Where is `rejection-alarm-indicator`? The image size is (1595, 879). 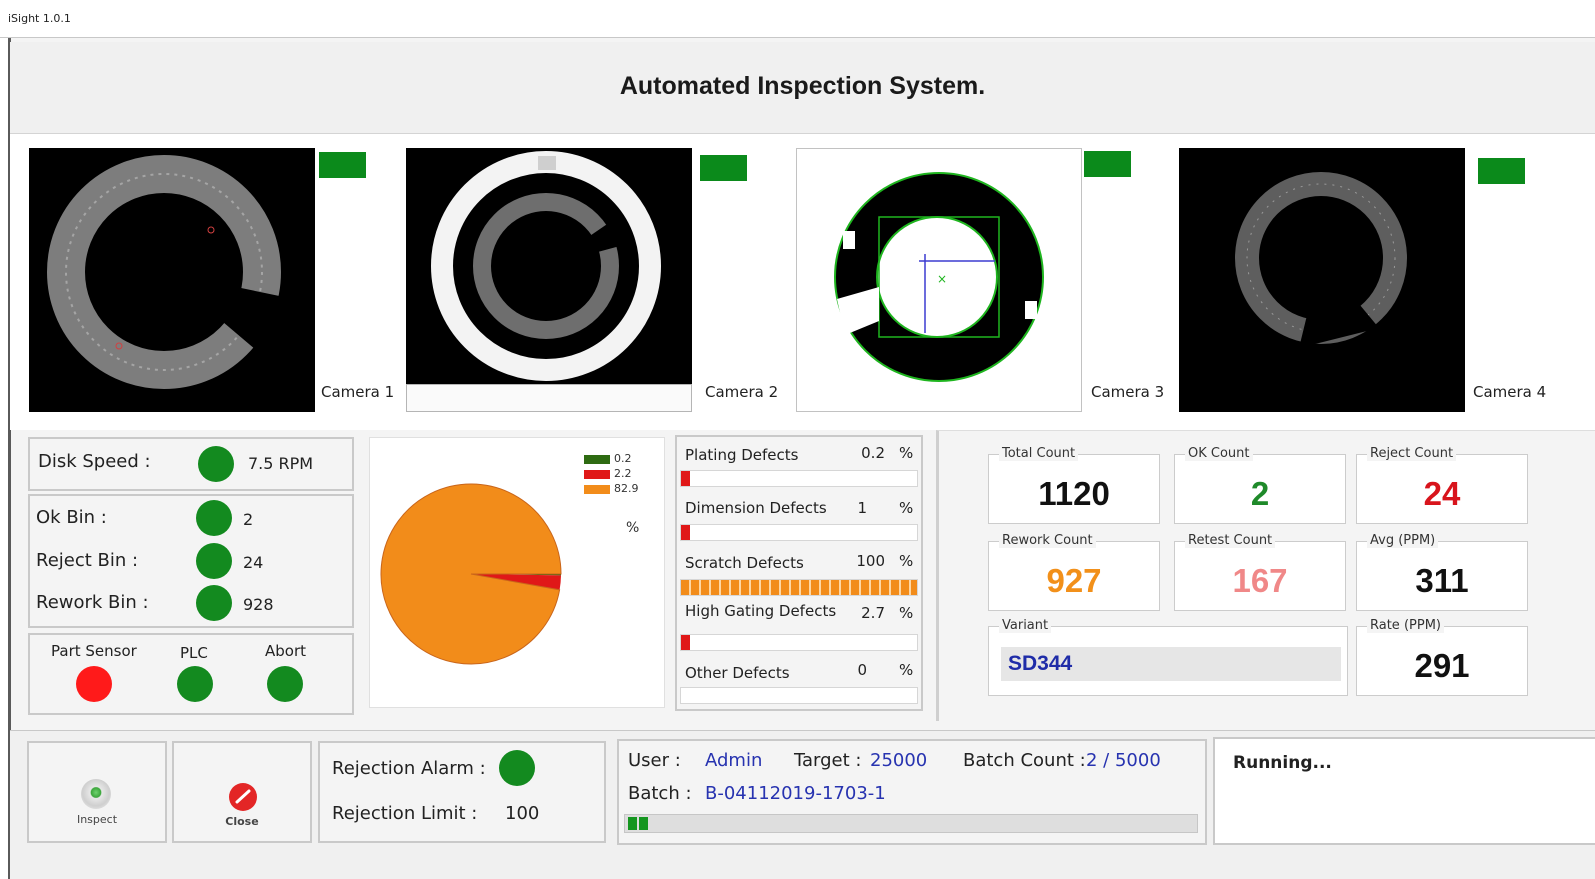
rejection-alarm-indicator is located at coordinates (517, 768).